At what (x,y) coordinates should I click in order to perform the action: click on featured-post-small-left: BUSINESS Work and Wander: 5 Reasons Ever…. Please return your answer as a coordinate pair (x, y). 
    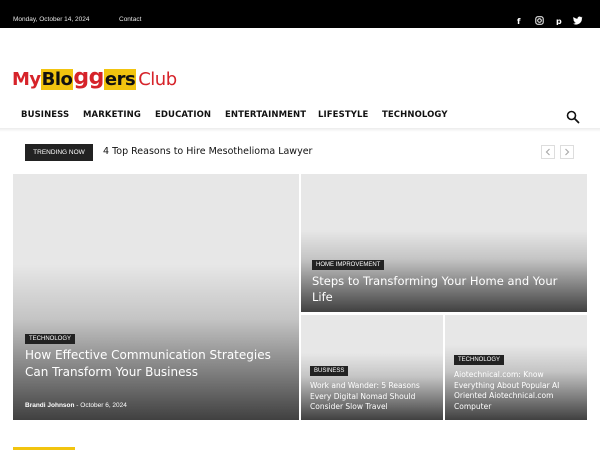
    Looking at the image, I should click on (372, 367).